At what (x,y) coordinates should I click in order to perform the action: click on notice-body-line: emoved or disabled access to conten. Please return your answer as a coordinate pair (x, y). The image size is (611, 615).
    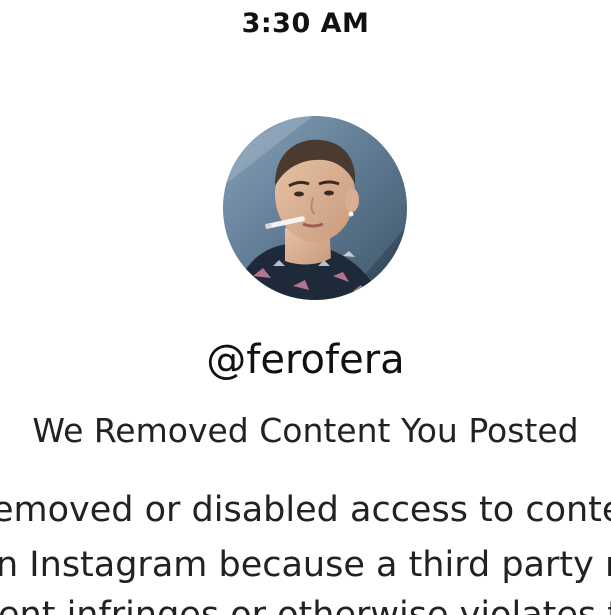
    Looking at the image, I should click on (305, 510).